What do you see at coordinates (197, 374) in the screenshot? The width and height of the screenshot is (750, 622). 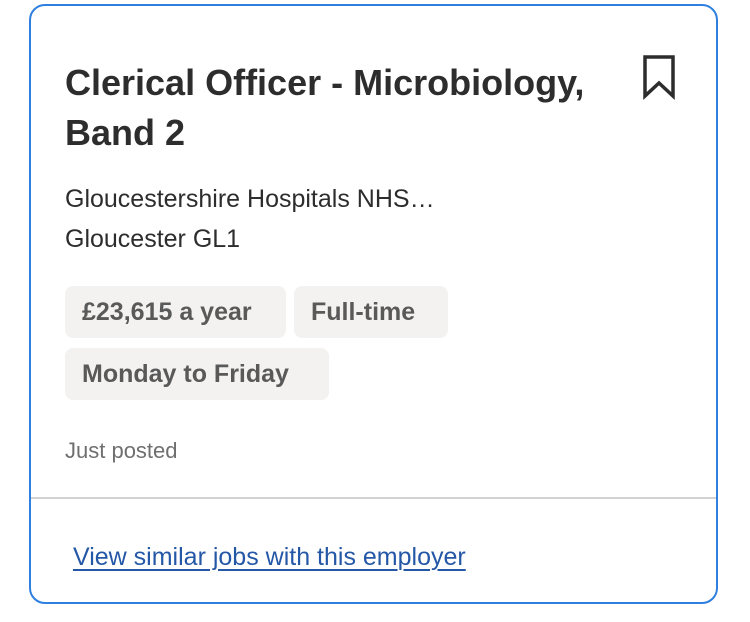 I see `schedule-tag: Monday to Friday` at bounding box center [197, 374].